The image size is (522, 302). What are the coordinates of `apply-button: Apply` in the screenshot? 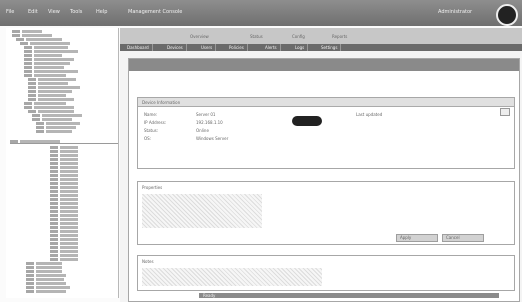 It's located at (417, 238).